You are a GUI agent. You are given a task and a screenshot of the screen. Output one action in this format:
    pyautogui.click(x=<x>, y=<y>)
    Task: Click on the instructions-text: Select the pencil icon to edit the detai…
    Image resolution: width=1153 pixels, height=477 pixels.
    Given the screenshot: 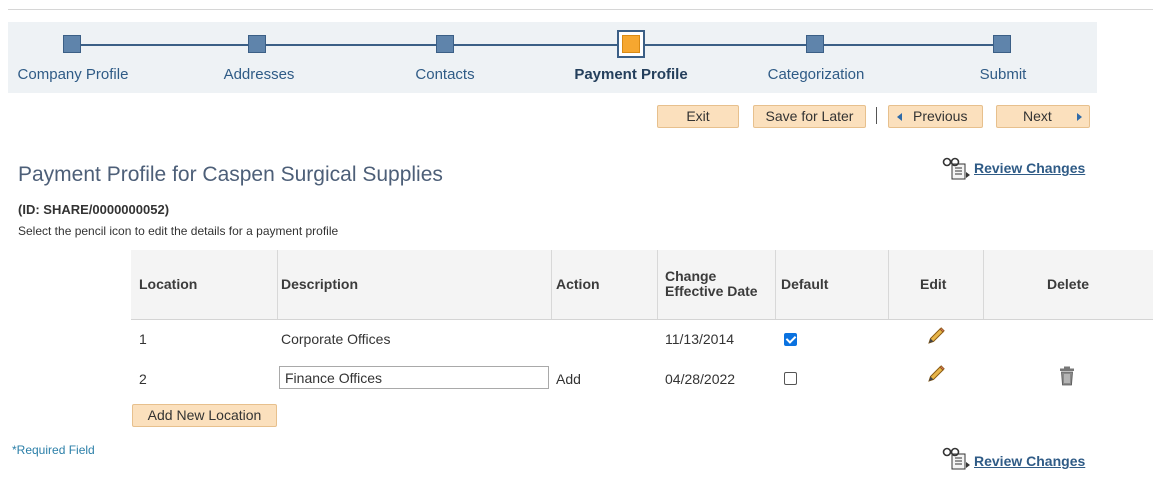 What is the action you would take?
    pyautogui.click(x=178, y=231)
    